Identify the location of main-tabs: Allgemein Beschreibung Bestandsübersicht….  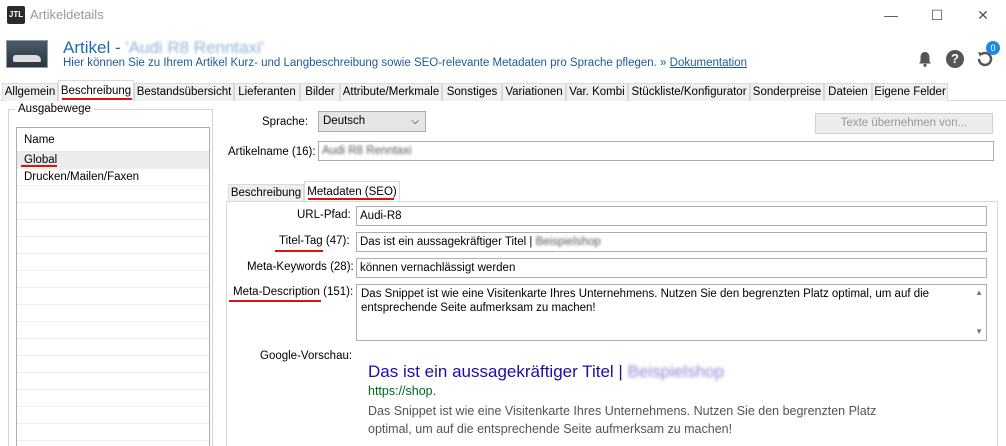
(503, 91).